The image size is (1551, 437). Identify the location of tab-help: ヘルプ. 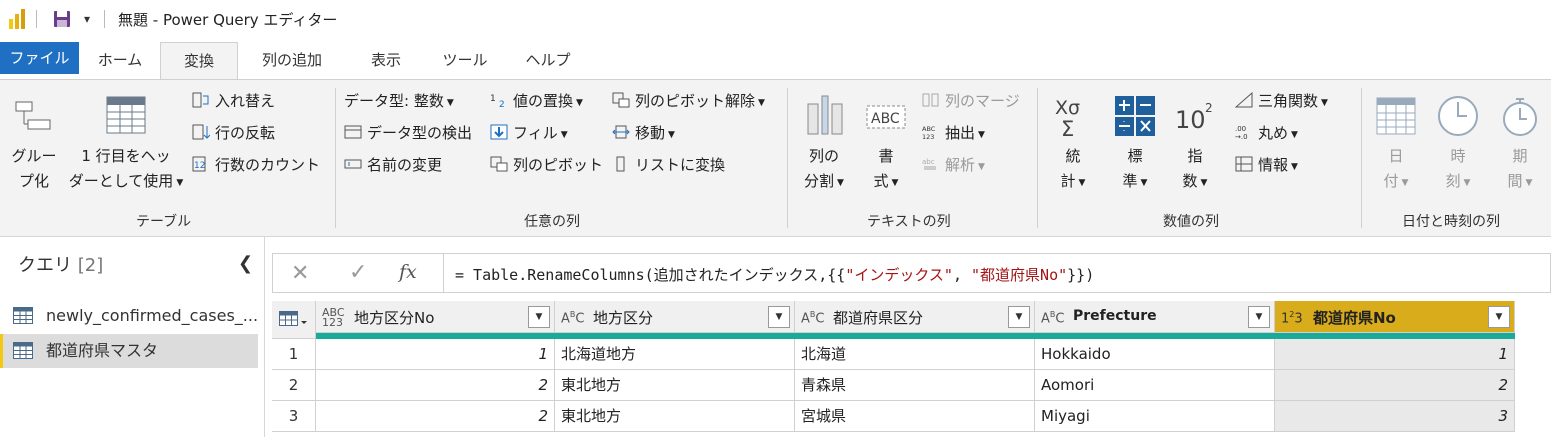
(548, 61).